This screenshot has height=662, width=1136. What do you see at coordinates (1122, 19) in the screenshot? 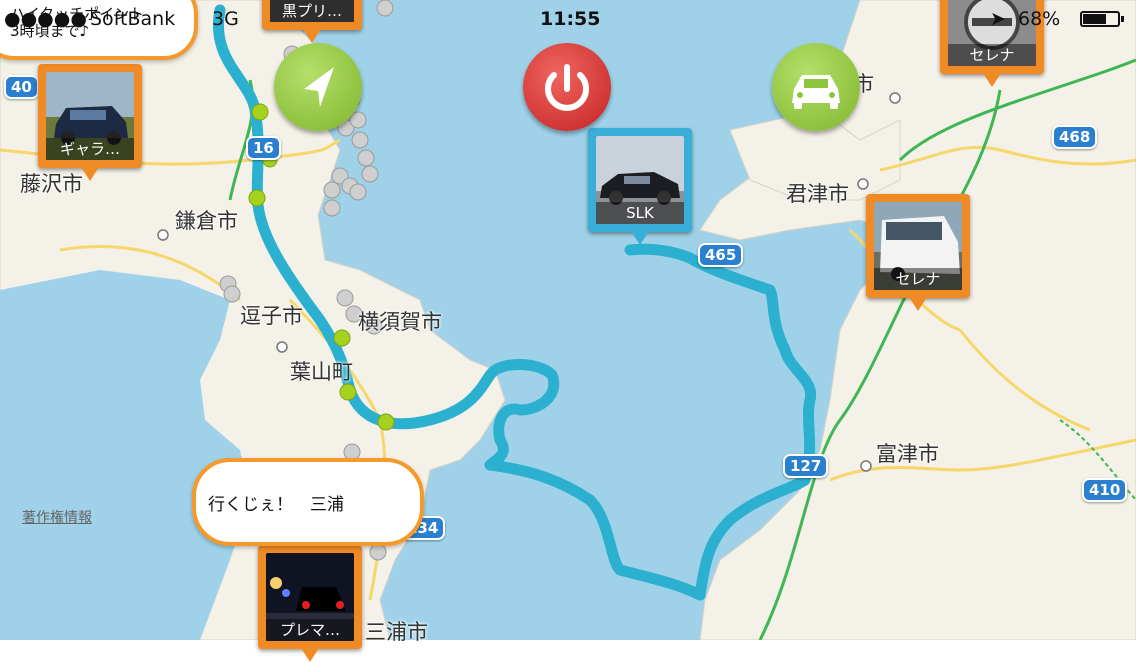
I see `battery-tip` at bounding box center [1122, 19].